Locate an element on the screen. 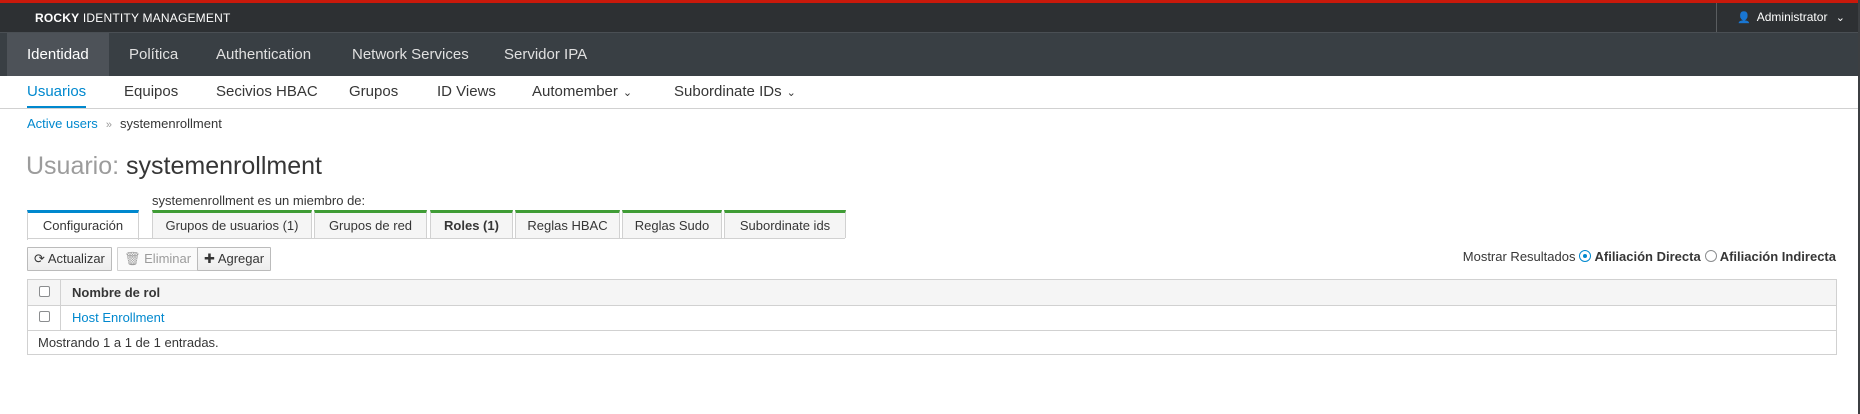  breadcrumb: Active users » systemenrollment is located at coordinates (124, 123).